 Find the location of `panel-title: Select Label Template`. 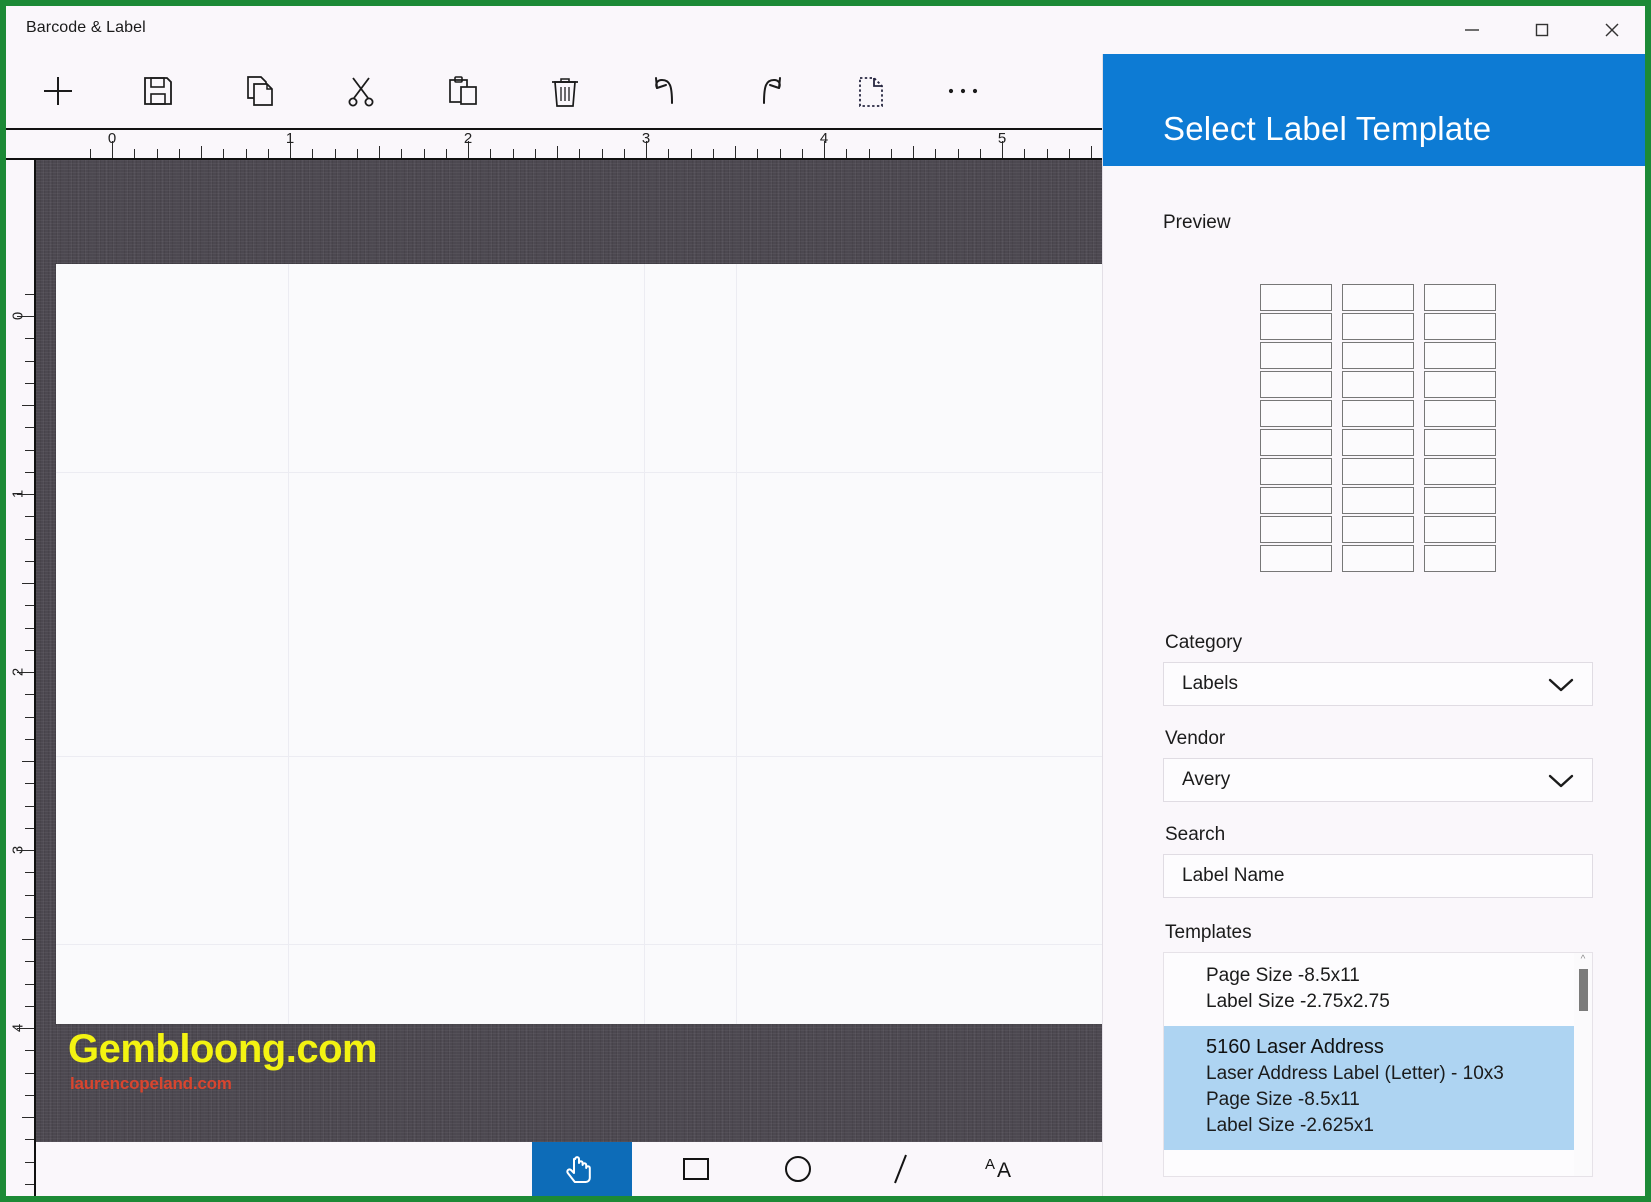

panel-title: Select Label Template is located at coordinates (1327, 128).